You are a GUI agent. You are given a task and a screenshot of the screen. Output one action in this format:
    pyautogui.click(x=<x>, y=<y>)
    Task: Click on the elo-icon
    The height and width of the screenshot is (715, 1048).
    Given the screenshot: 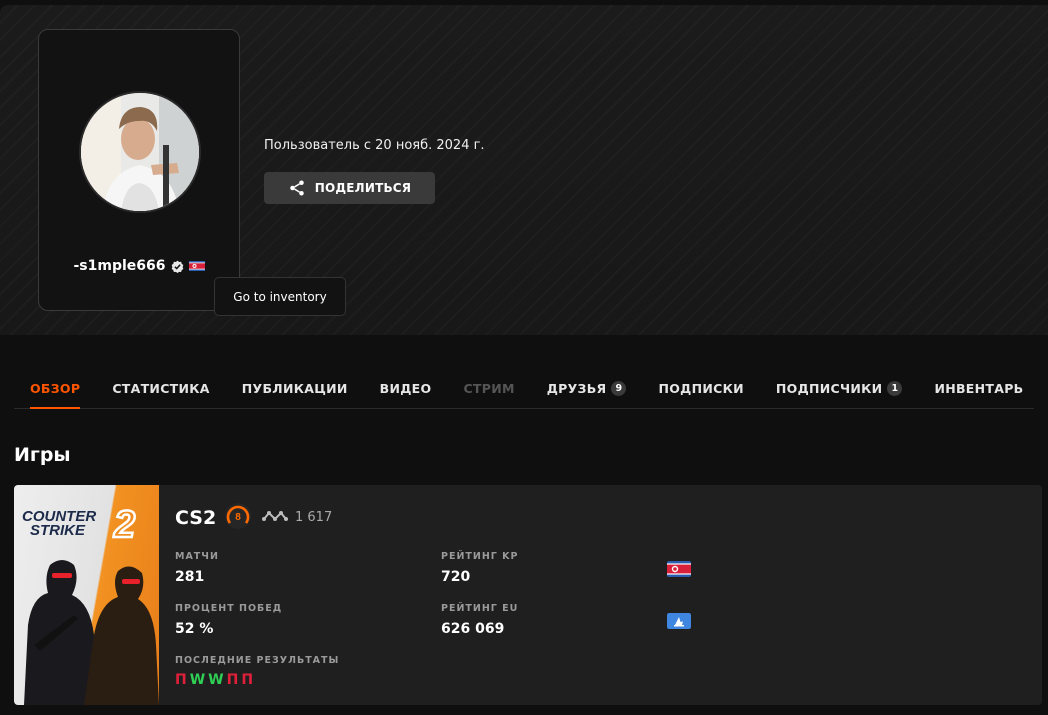 What is the action you would take?
    pyautogui.click(x=275, y=516)
    